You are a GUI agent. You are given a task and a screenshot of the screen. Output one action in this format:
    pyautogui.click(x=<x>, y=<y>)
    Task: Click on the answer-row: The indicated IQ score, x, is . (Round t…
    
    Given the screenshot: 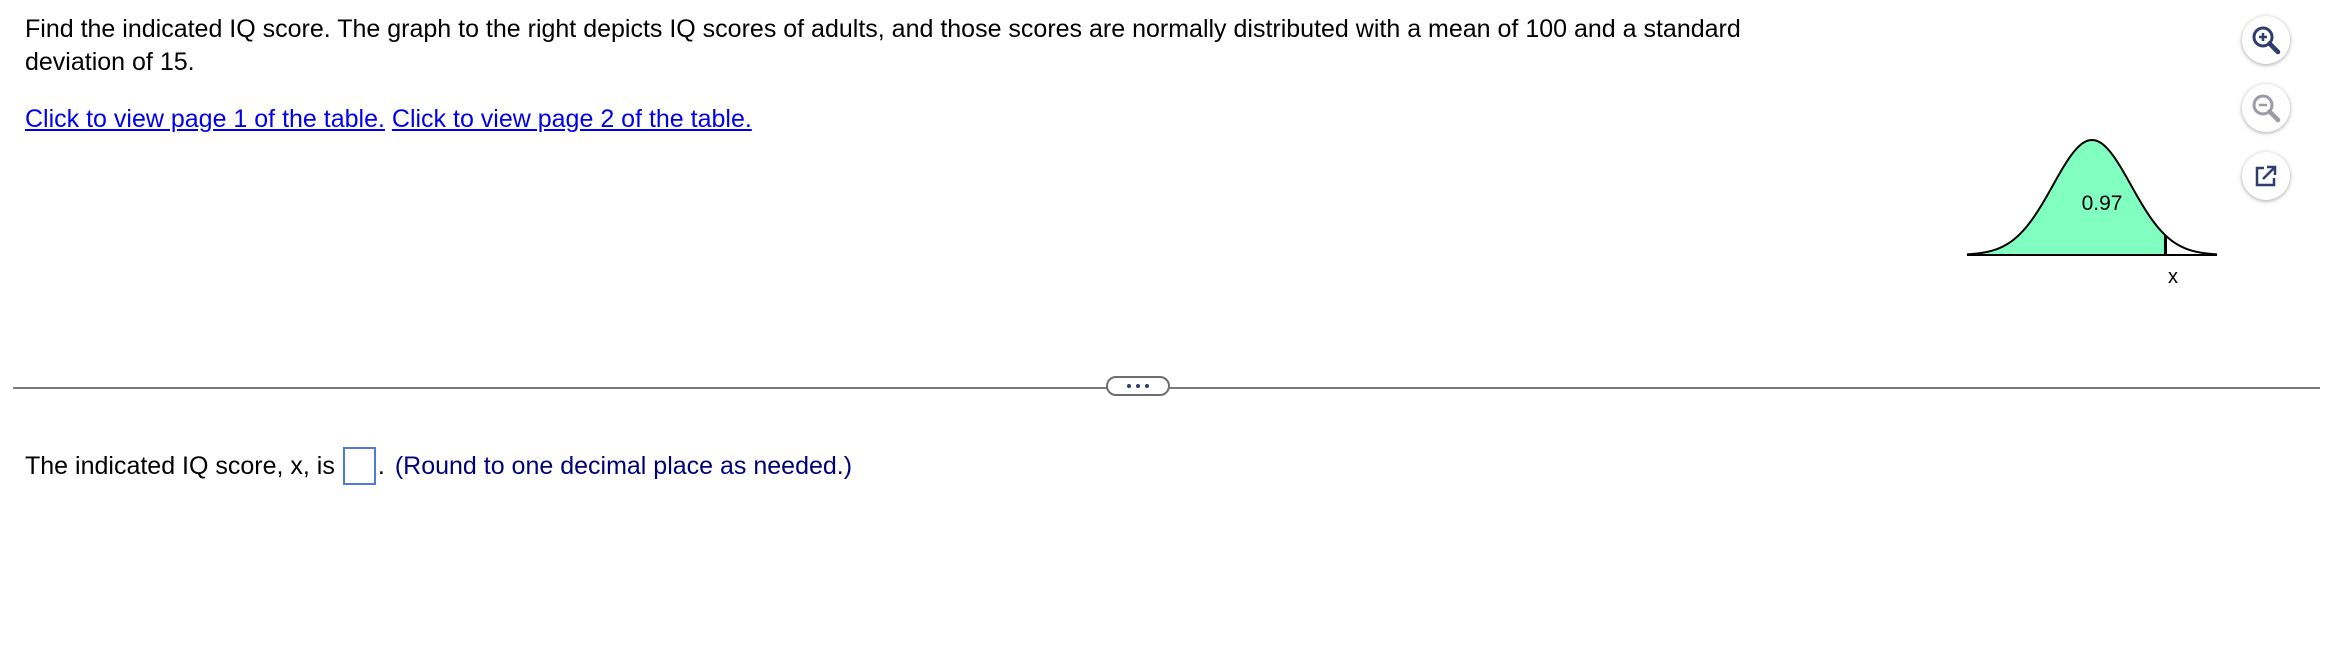 What is the action you would take?
    pyautogui.click(x=438, y=466)
    